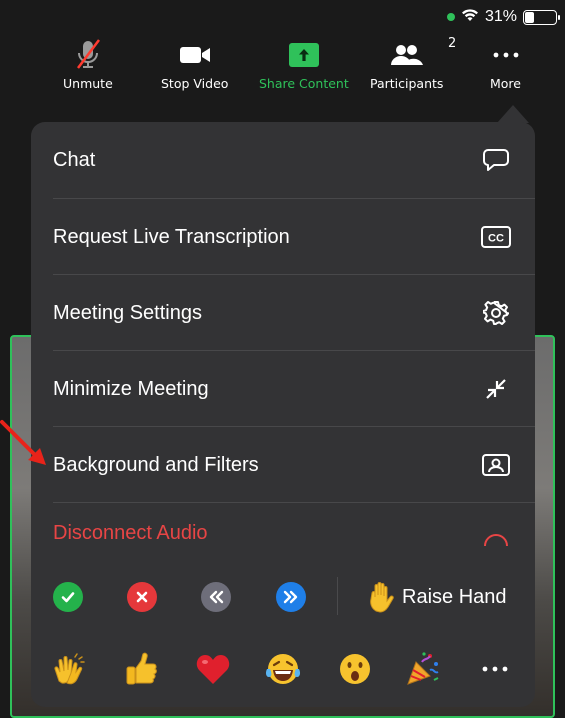 Image resolution: width=565 pixels, height=718 pixels. I want to click on participants-icon, so click(407, 55).